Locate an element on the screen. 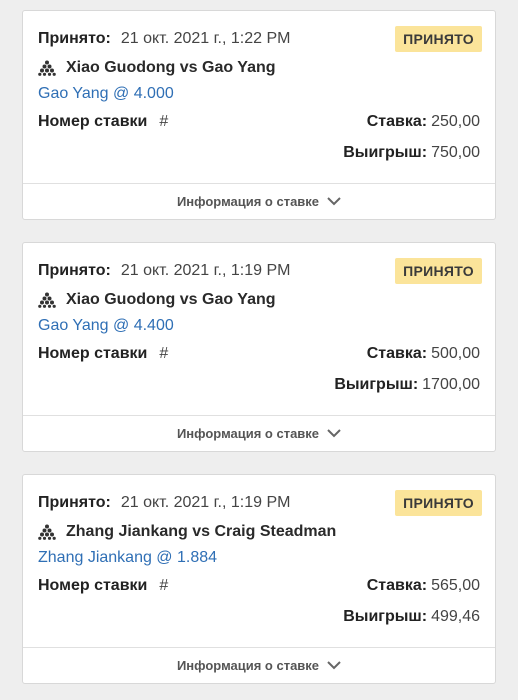  win-row: Выигрыш: 750,00 is located at coordinates (411, 153).